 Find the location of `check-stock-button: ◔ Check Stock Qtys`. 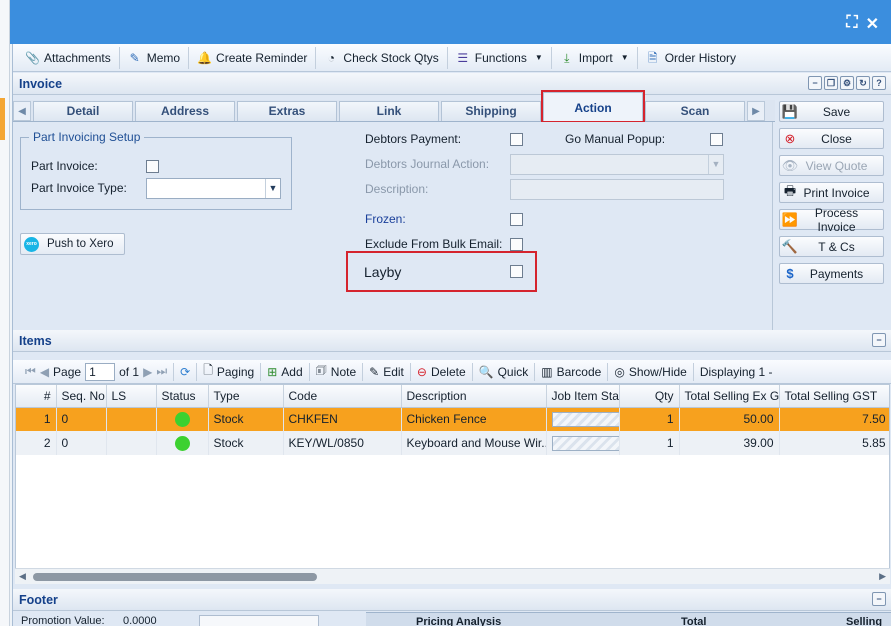

check-stock-button: ◔ Check Stock Qtys is located at coordinates (382, 57).